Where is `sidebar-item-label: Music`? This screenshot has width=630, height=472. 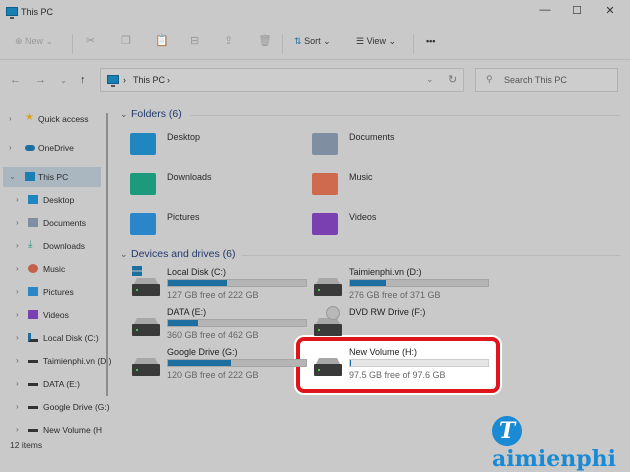
sidebar-item-label: Music is located at coordinates (54, 269).